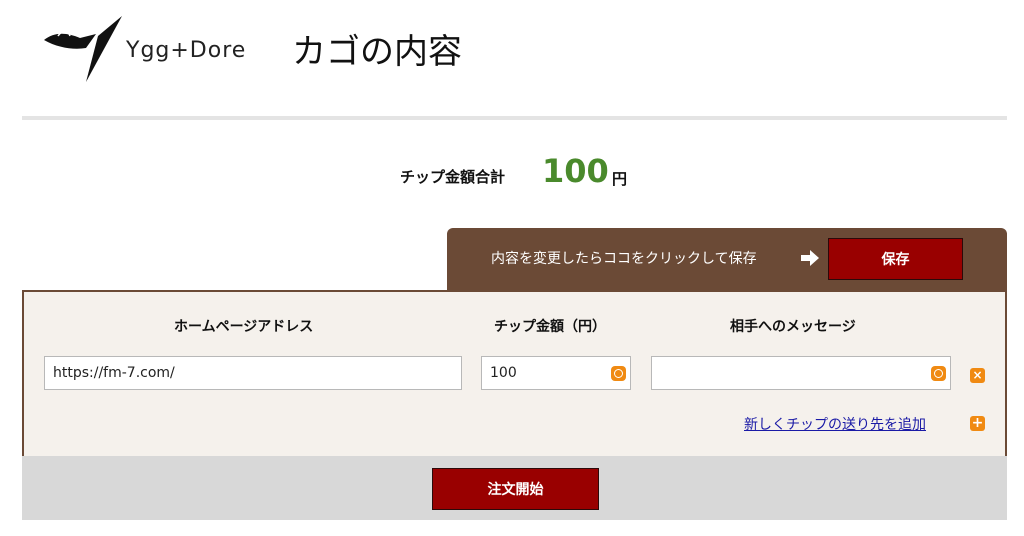 This screenshot has width=1024, height=536. Describe the element at coordinates (793, 327) in the screenshot. I see `column-header-message: 相手へのメッセージ` at that location.